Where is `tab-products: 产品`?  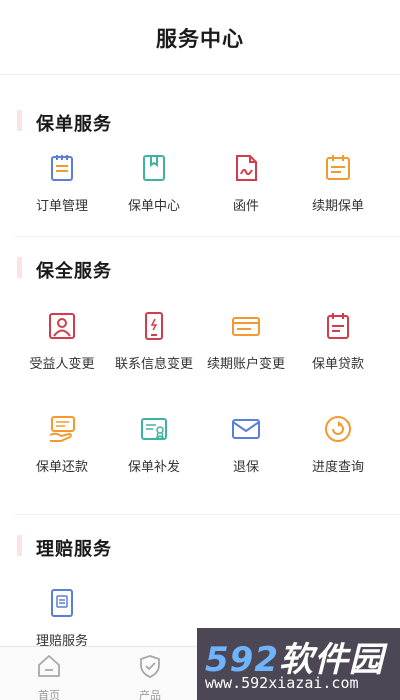 tab-products: 产品 is located at coordinates (150, 675).